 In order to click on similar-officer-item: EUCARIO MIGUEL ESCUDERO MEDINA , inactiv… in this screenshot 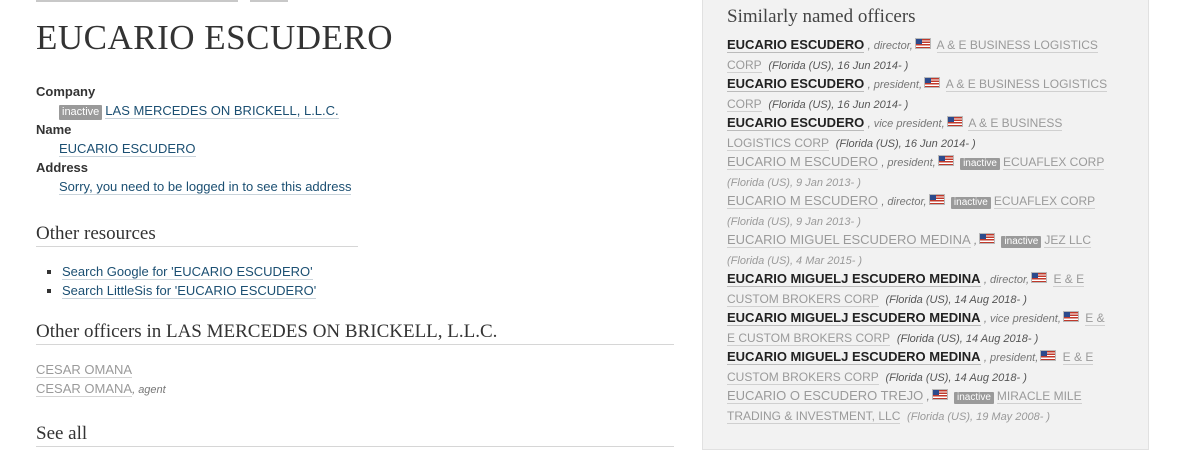, I will do `click(927, 251)`.